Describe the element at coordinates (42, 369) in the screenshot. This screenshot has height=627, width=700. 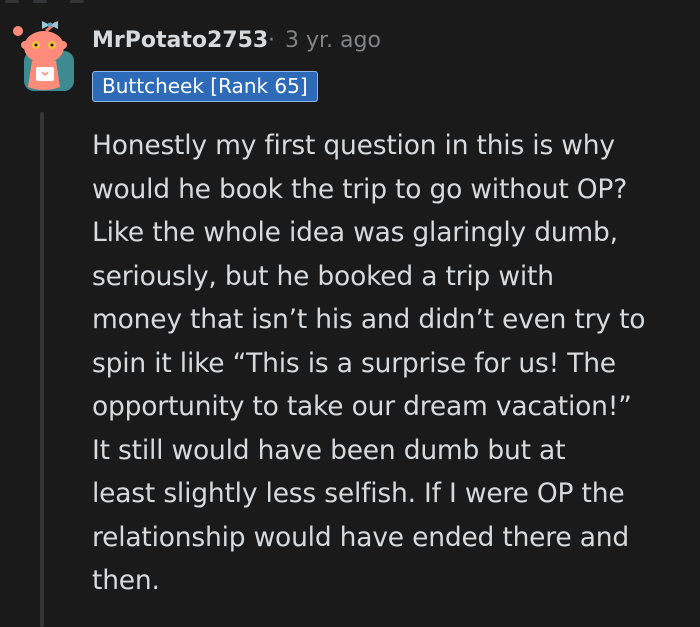
I see `thread-collapse-line` at that location.